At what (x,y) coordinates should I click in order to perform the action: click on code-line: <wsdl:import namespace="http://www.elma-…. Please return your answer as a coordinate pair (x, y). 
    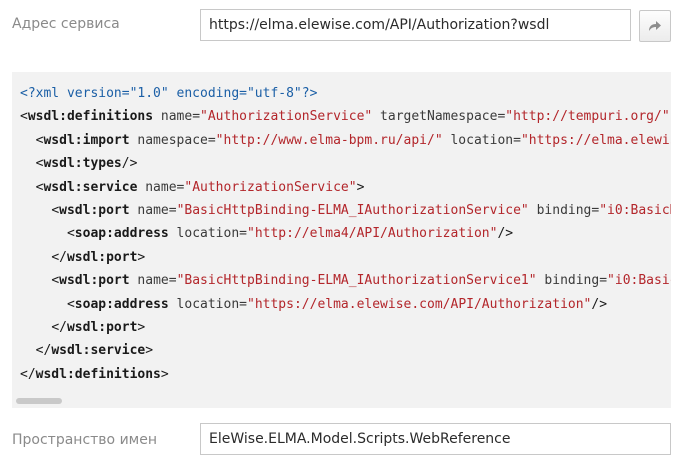
    Looking at the image, I should click on (345, 140).